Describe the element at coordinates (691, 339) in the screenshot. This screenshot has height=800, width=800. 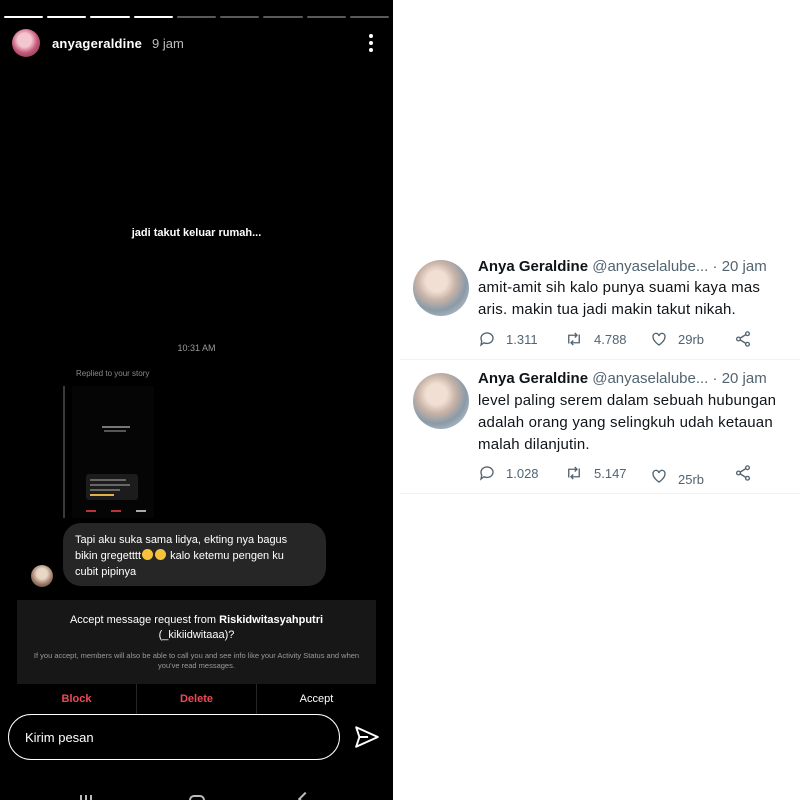
I see `like-count: 29rb` at that location.